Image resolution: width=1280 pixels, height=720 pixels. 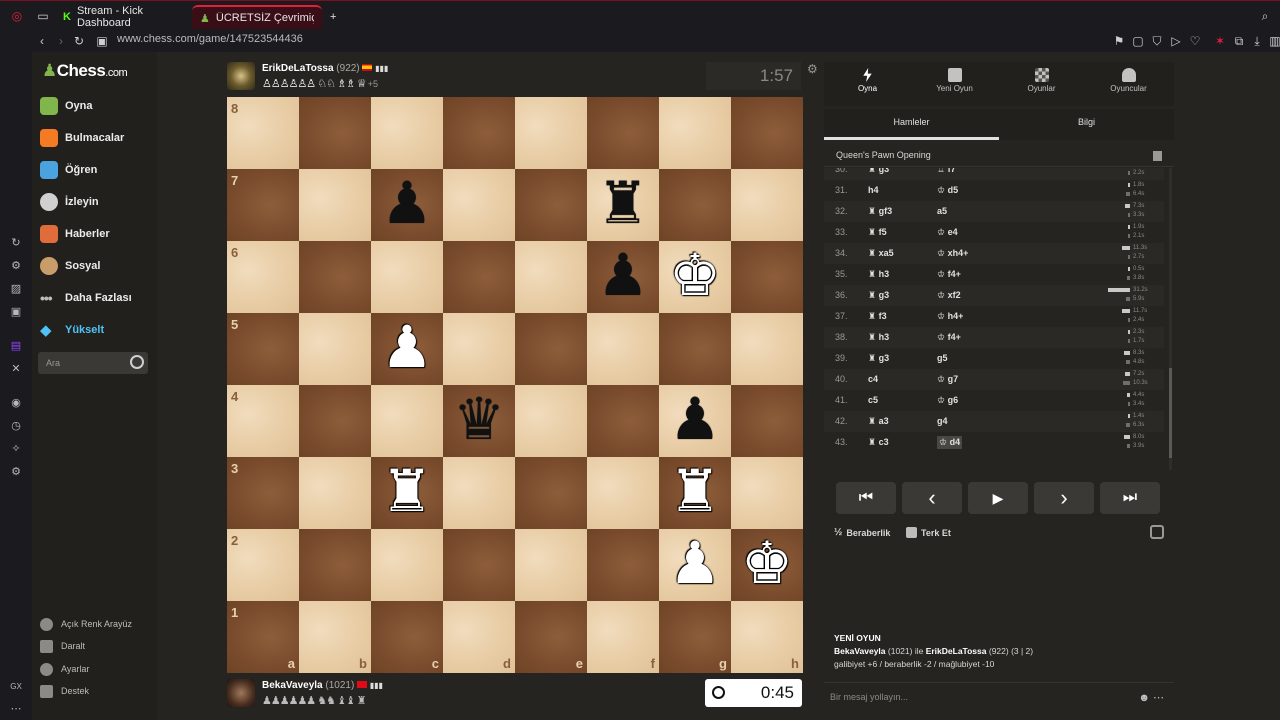 What do you see at coordinates (335, 277) in the screenshot?
I see `square-b6` at bounding box center [335, 277].